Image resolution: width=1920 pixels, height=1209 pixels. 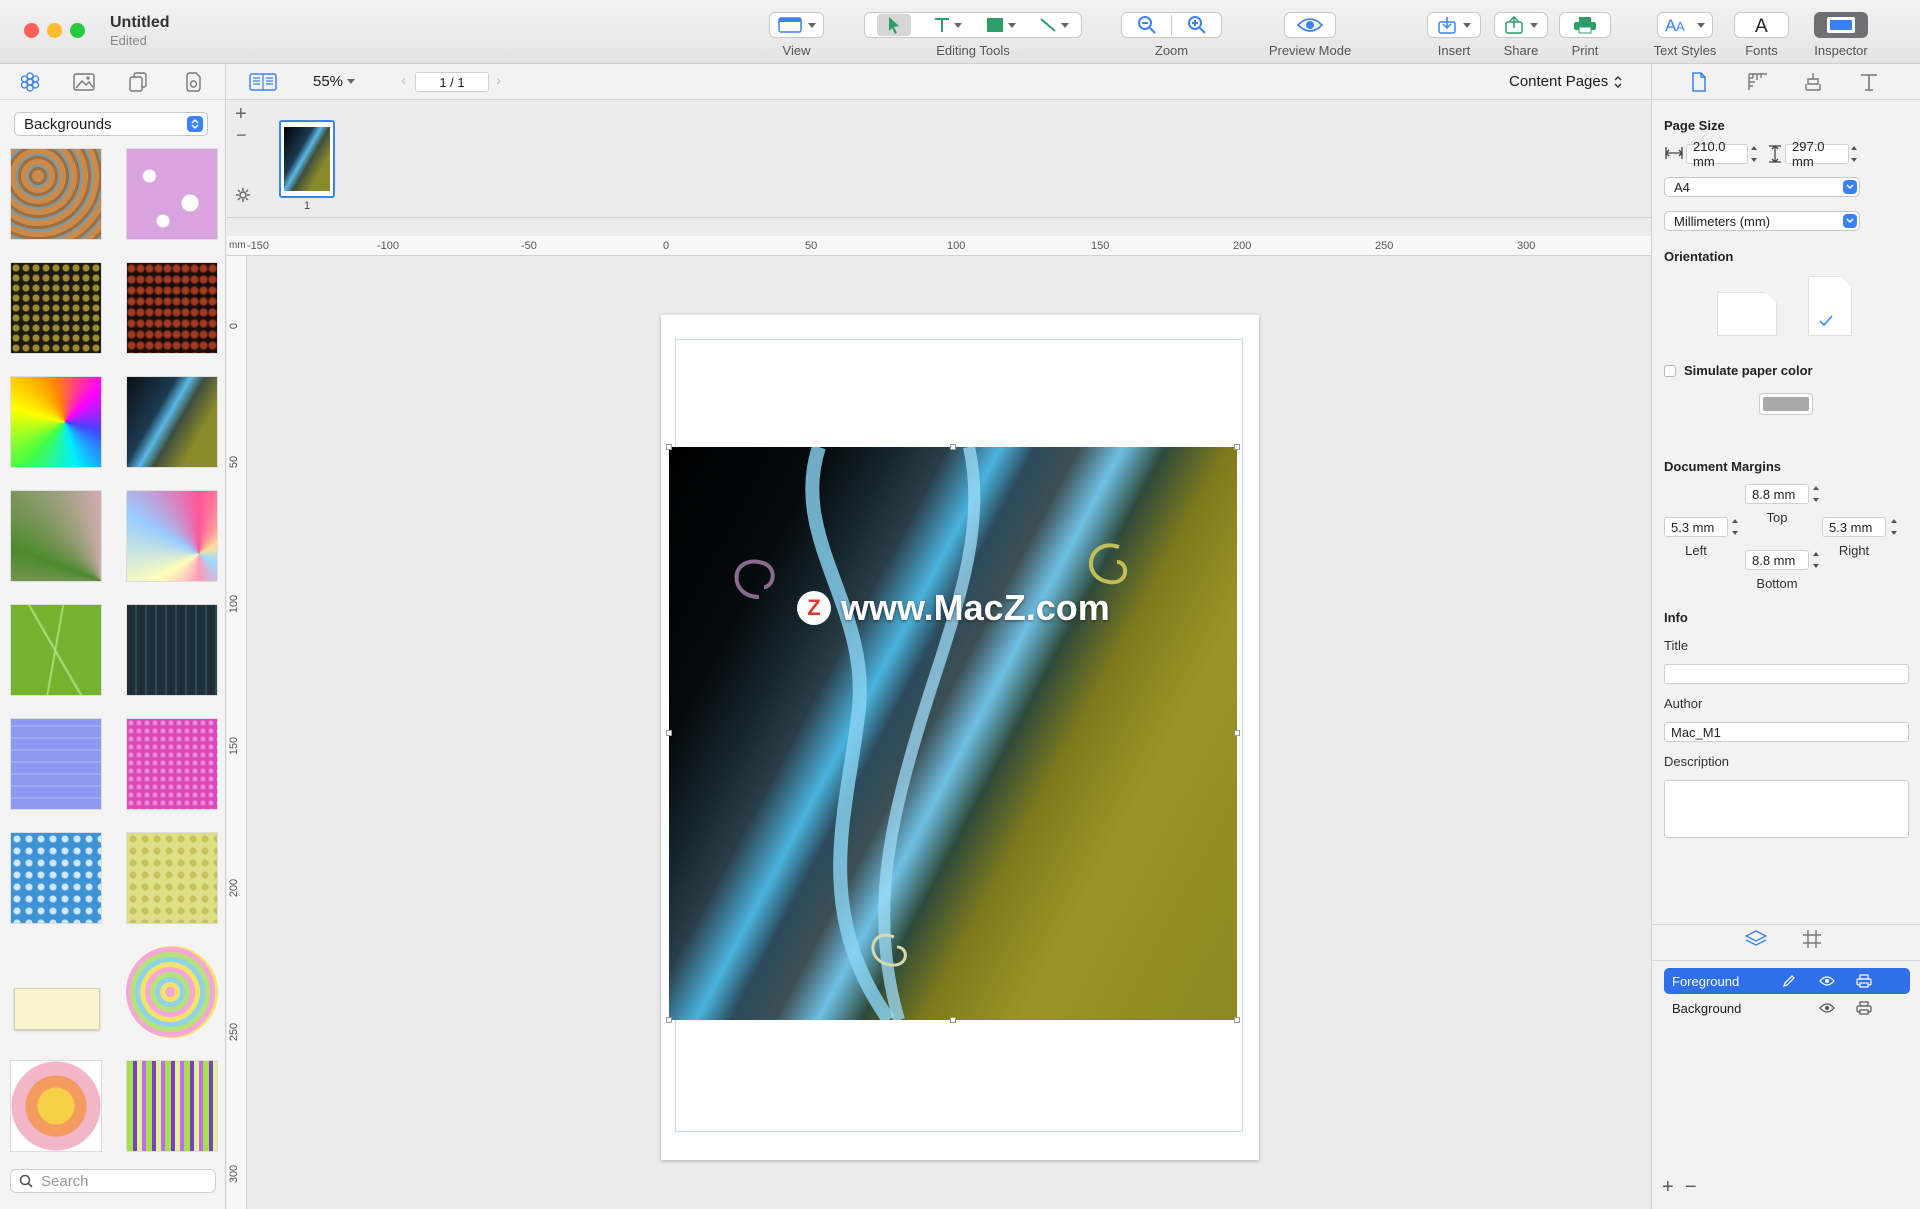 I want to click on thumbnail-red-leaves, so click(x=172, y=308).